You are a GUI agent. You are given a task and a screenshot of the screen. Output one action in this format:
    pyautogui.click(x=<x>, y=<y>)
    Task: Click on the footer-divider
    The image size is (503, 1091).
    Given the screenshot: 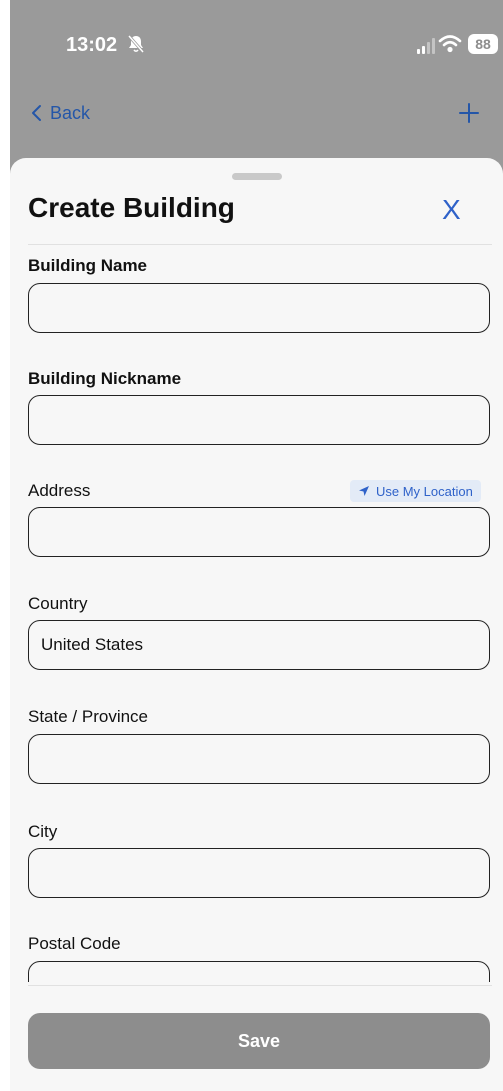 What is the action you would take?
    pyautogui.click(x=260, y=985)
    